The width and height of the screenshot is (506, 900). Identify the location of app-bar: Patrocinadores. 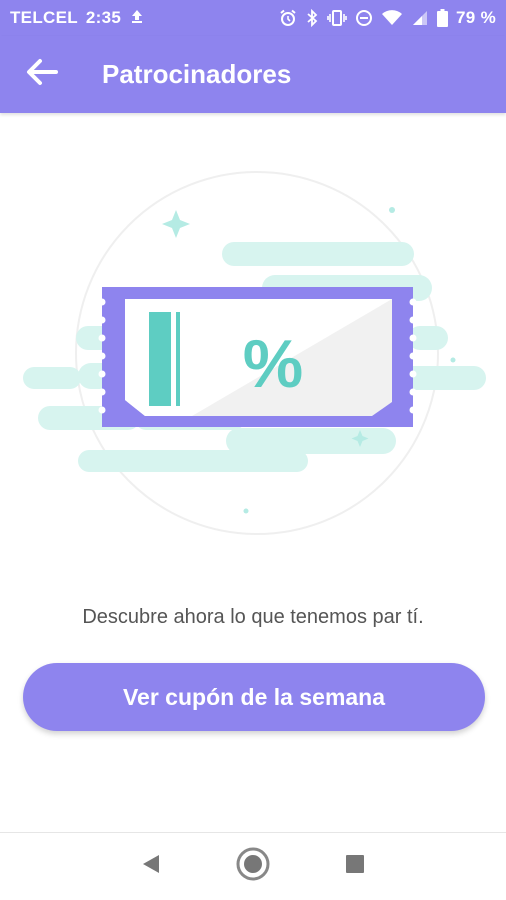
(253, 74).